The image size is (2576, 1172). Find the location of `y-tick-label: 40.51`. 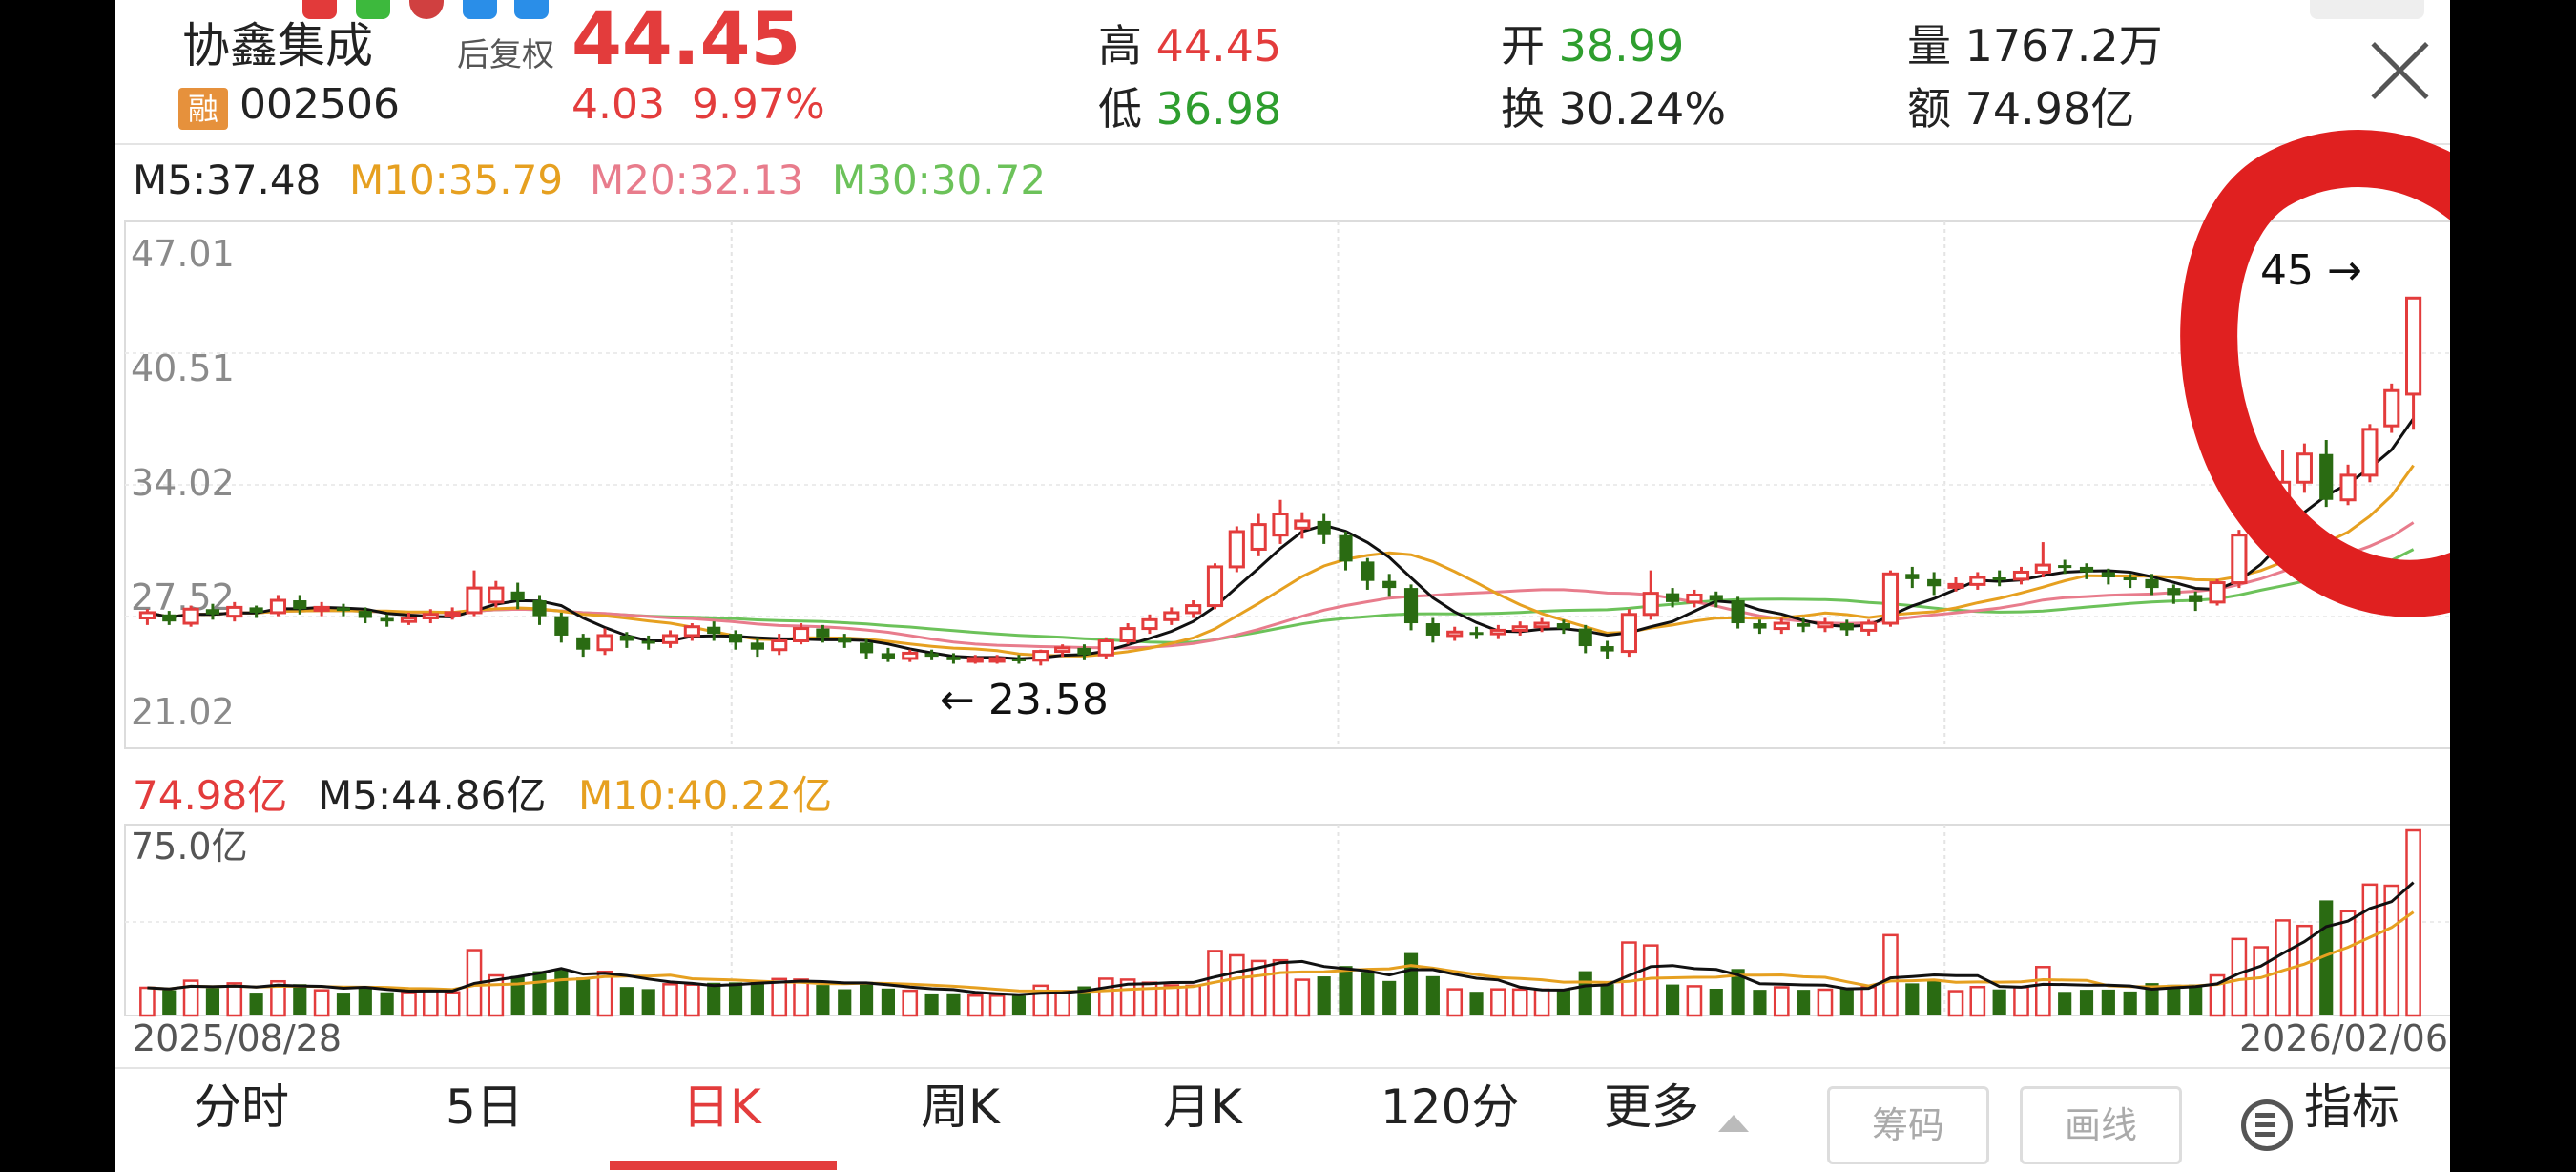

y-tick-label: 40.51 is located at coordinates (183, 368).